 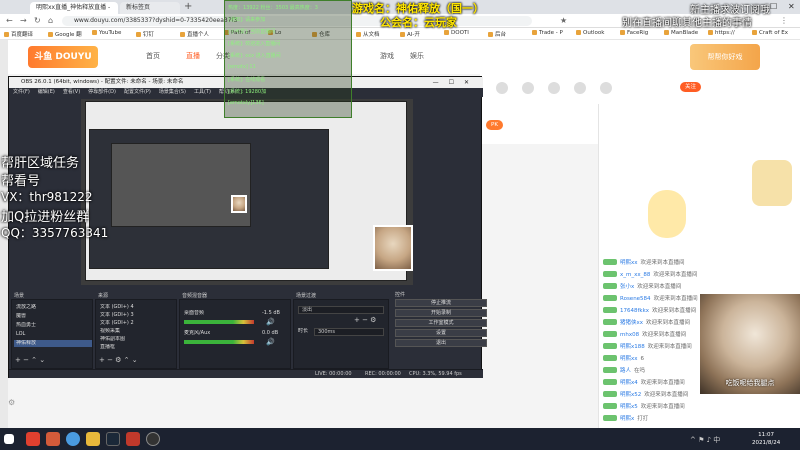 I want to click on obs-menu-item: 场景集合(S), so click(x=172, y=92).